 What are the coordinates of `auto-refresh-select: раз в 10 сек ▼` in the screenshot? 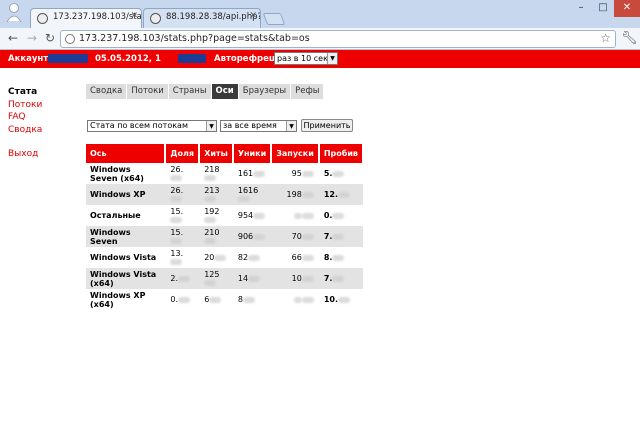 It's located at (306, 58).